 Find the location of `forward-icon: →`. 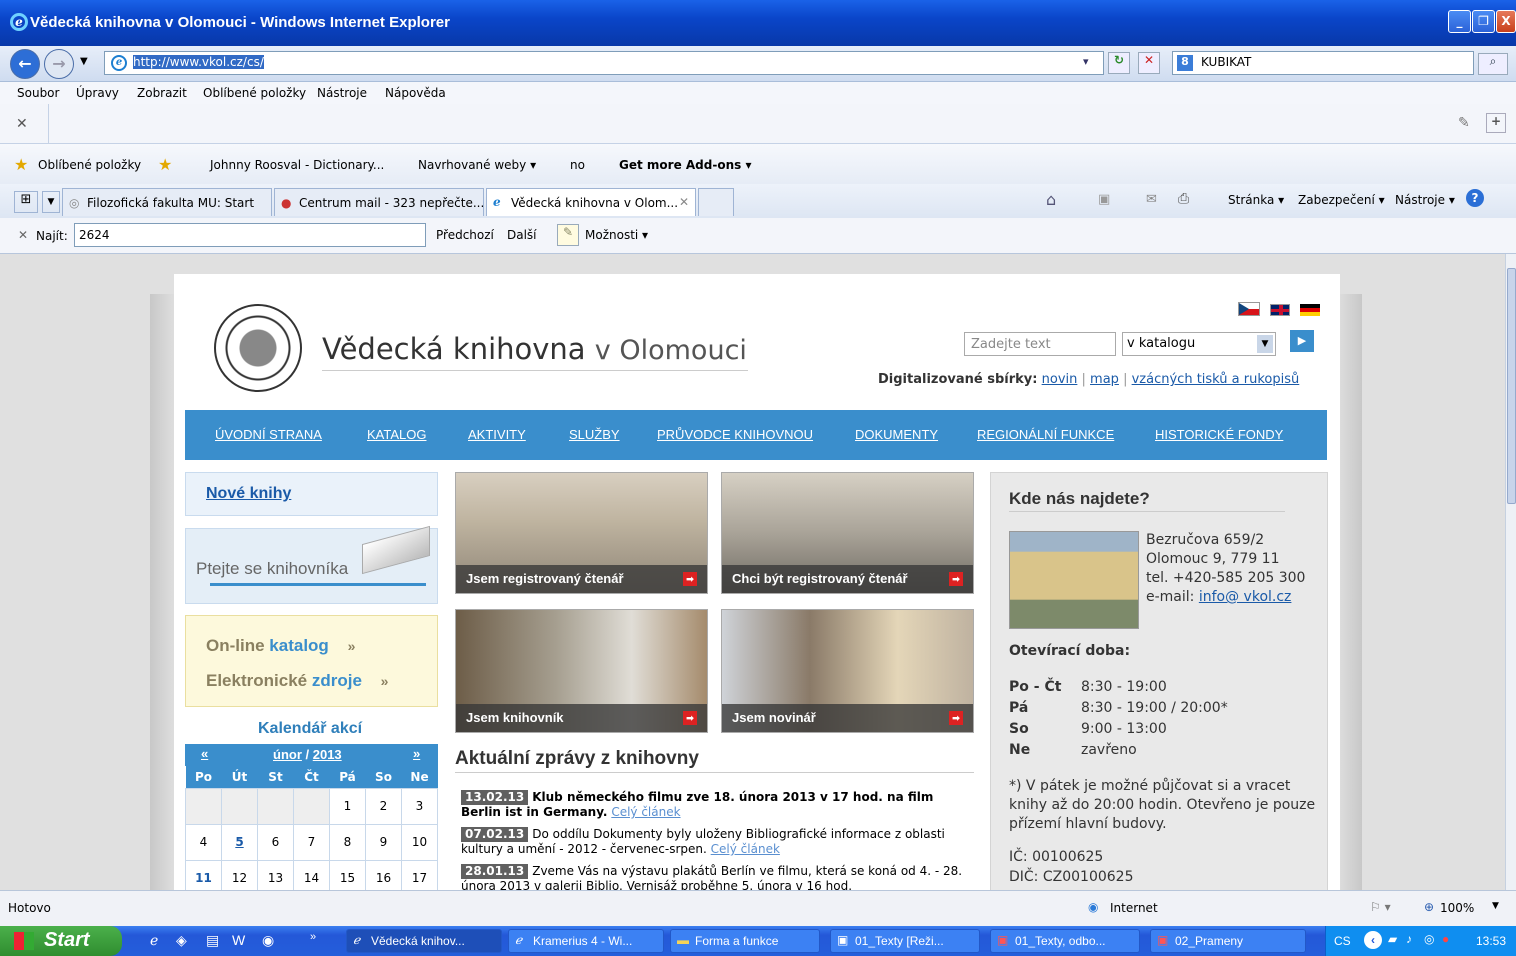

forward-icon: → is located at coordinates (59, 64).